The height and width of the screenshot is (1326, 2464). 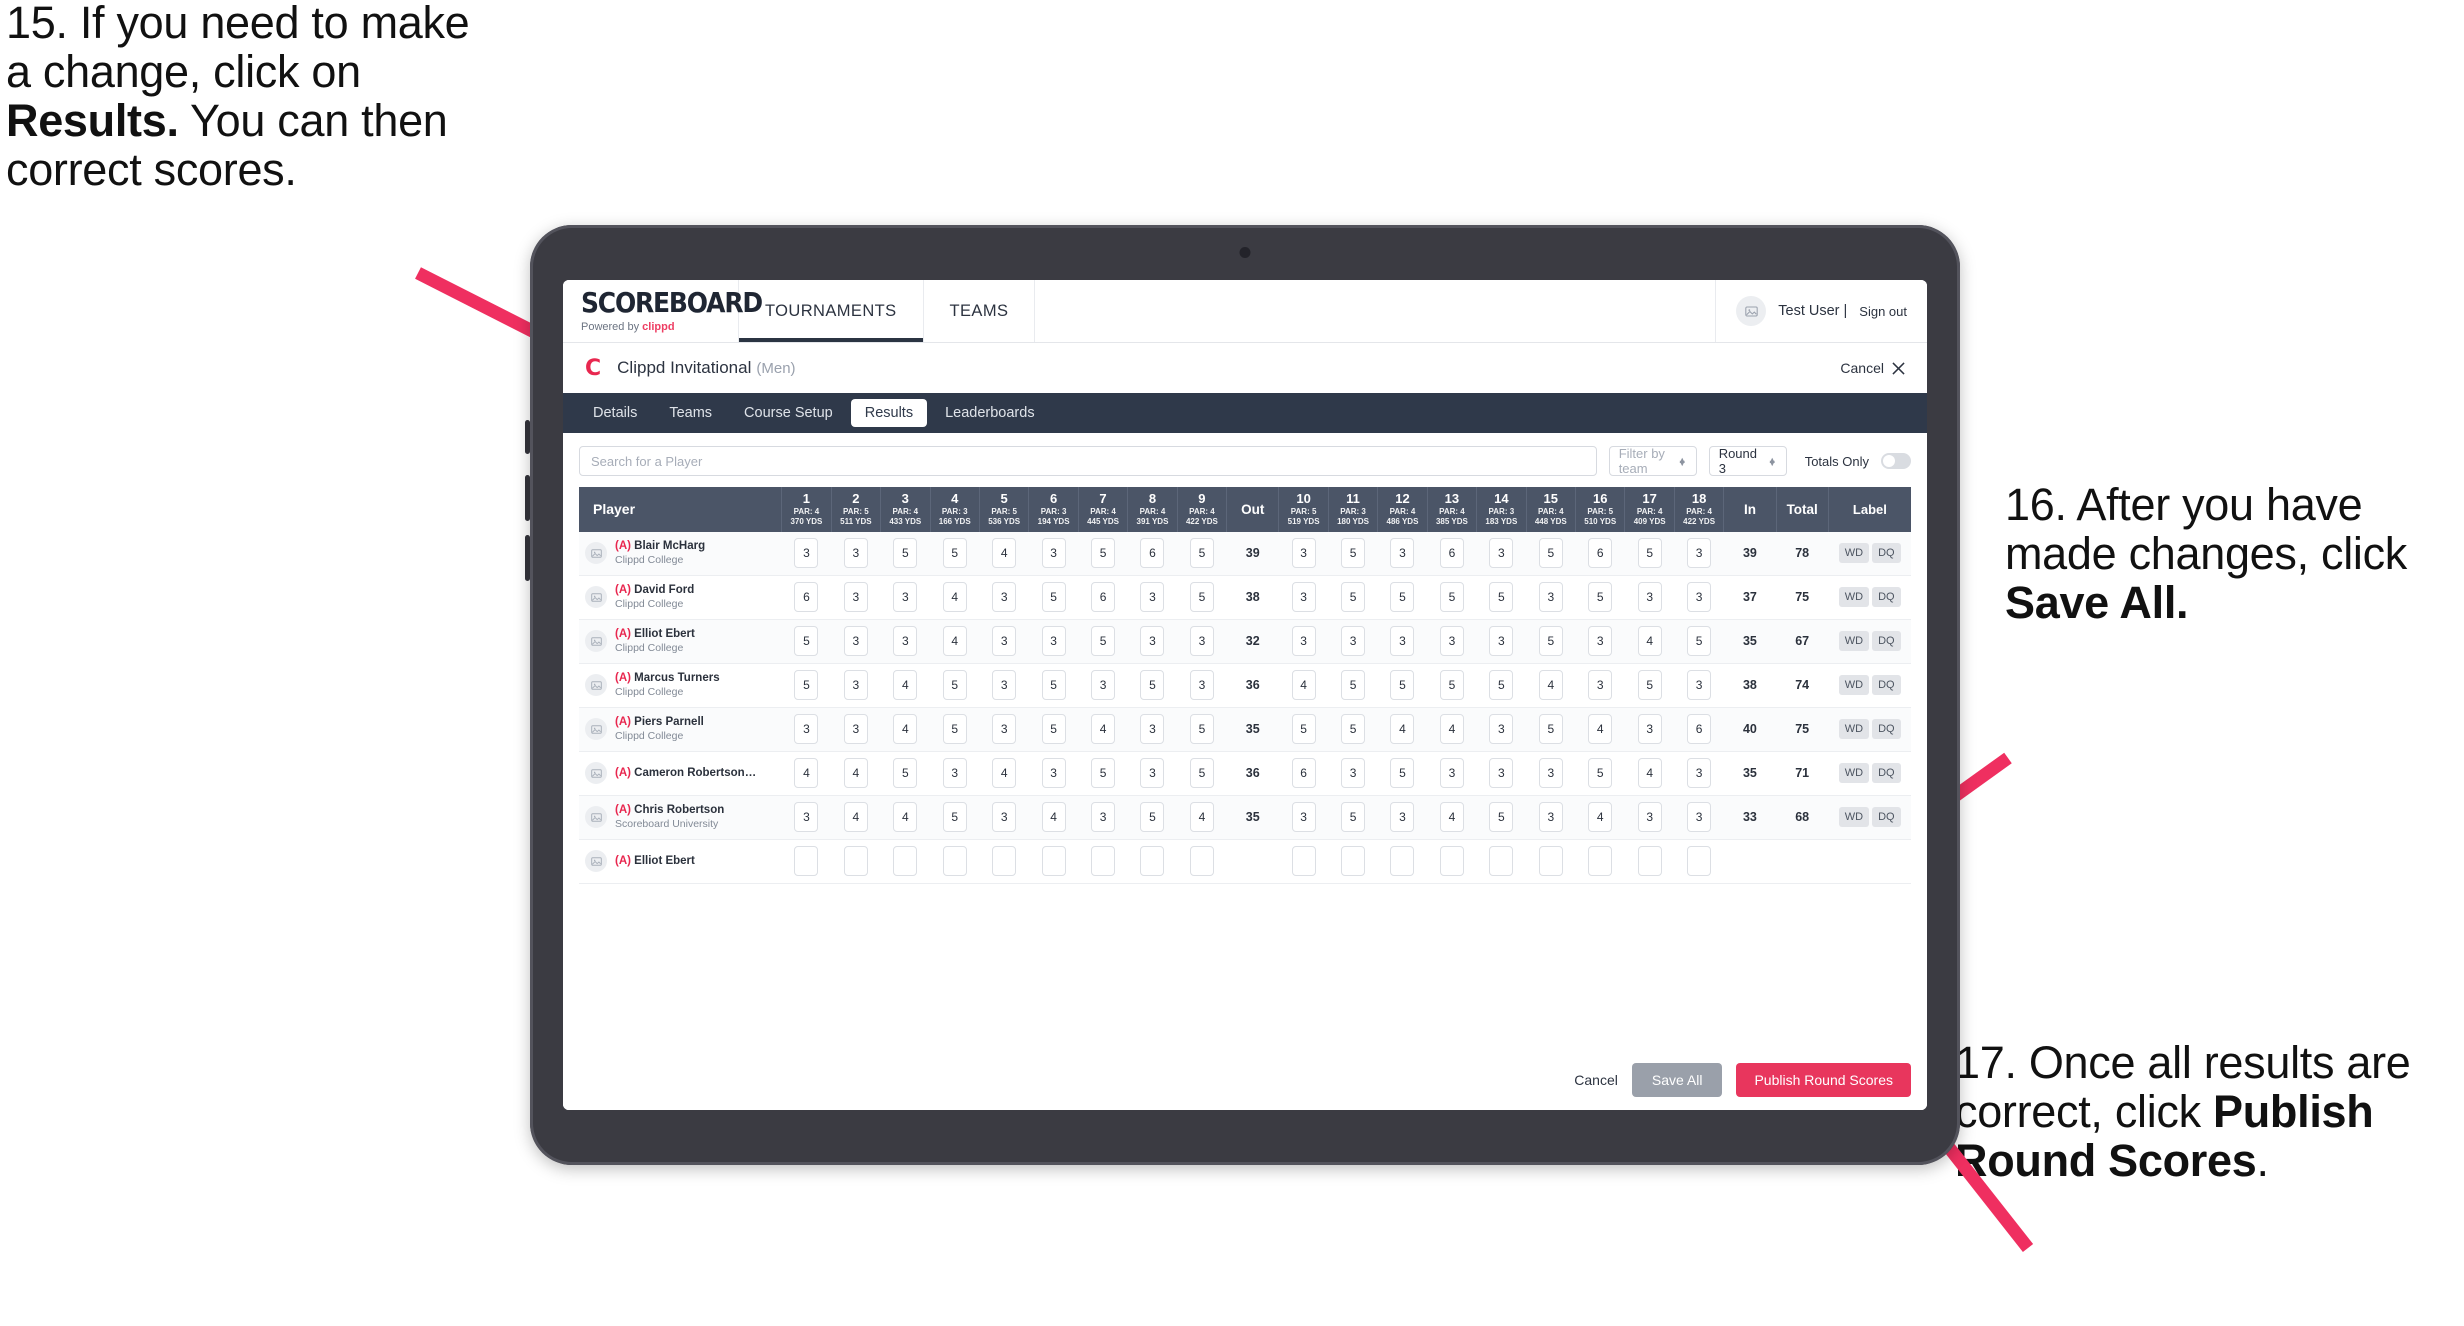 What do you see at coordinates (1747, 461) in the screenshot?
I see `round-filter-select: Round 3 ▲ ▼` at bounding box center [1747, 461].